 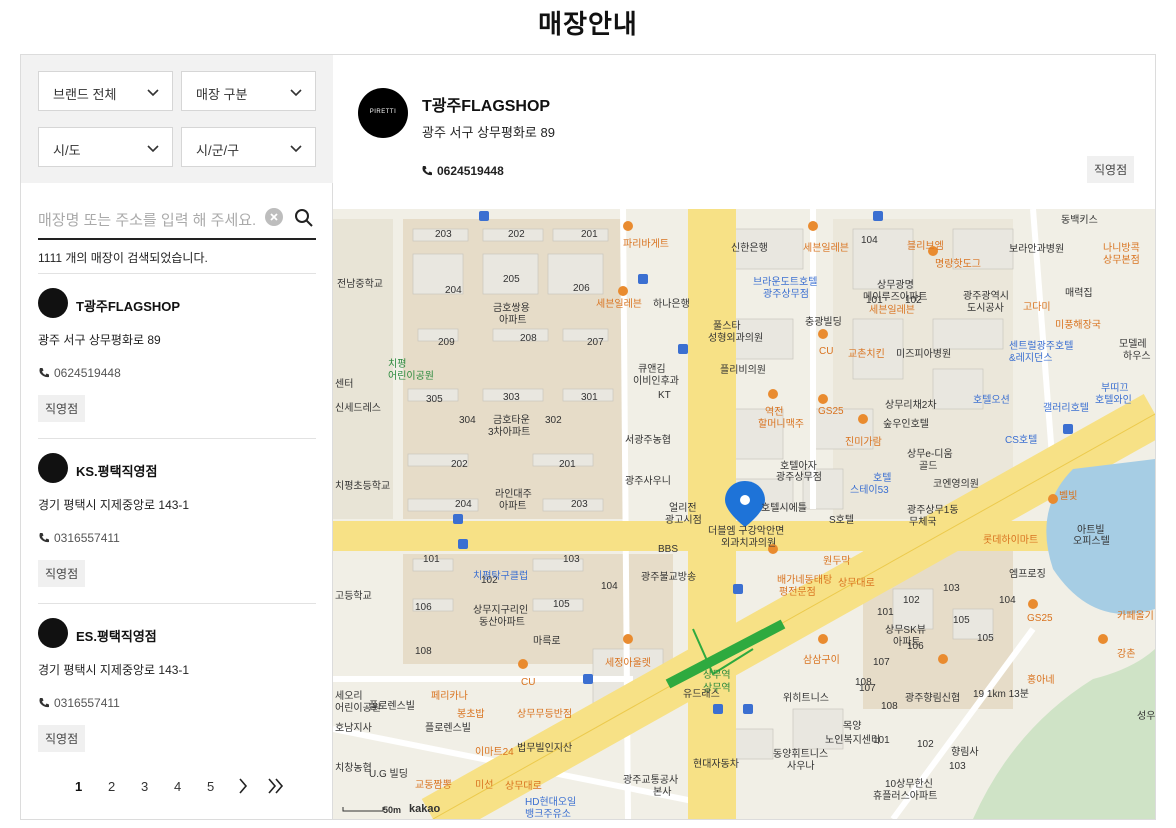 I want to click on map-label: 203, so click(x=443, y=234).